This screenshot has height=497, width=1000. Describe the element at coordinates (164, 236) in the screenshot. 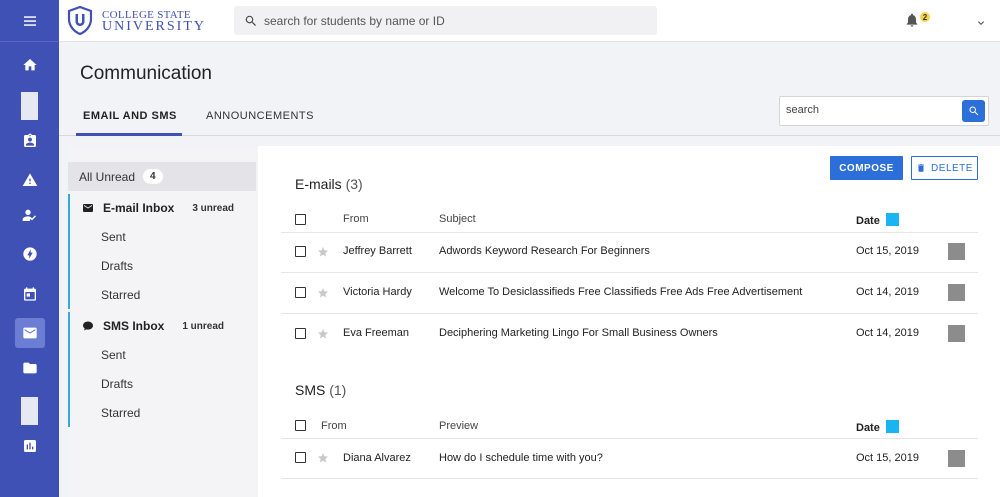

I see `folder-email-sent: Sent` at that location.